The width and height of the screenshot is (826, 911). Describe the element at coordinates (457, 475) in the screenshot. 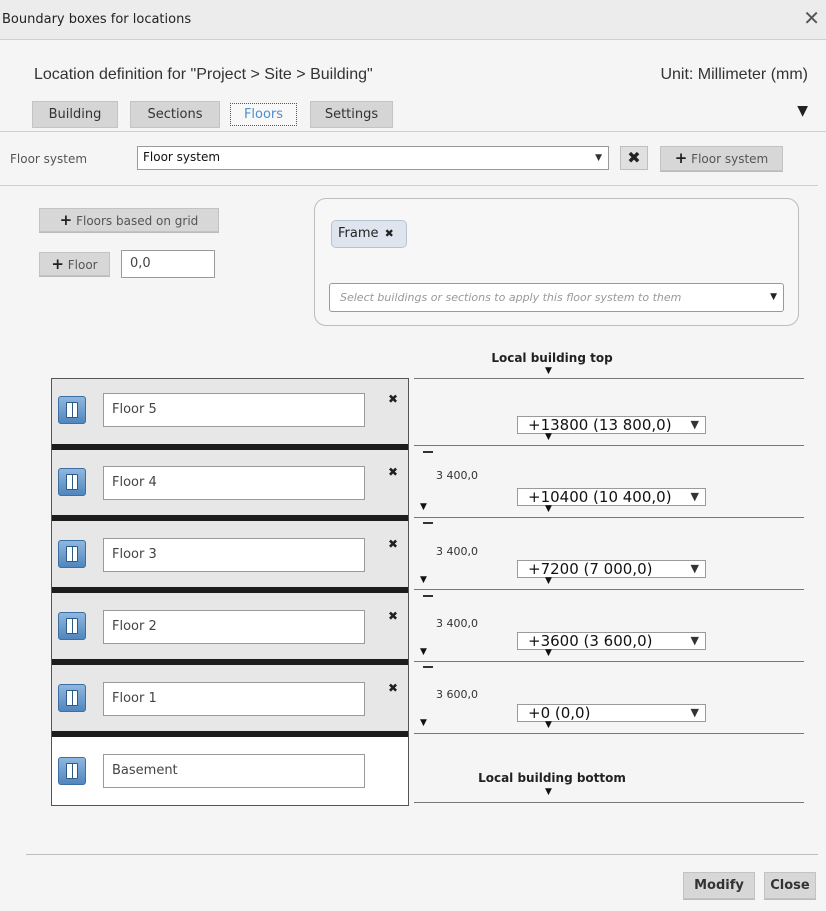

I see `floor-4-height: 3 400,0` at that location.